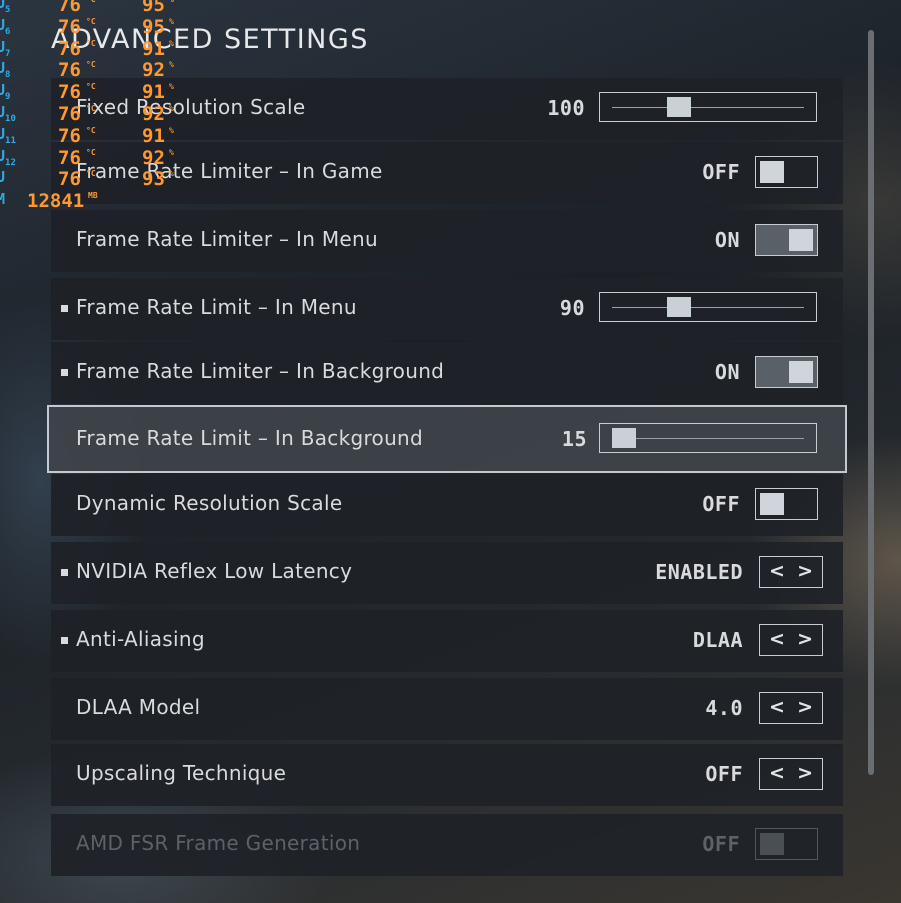 This screenshot has height=903, width=901. What do you see at coordinates (447, 373) in the screenshot?
I see `setting-row-frame-rate-limiter-in-background: Frame Rate Limiter – In Background ON` at bounding box center [447, 373].